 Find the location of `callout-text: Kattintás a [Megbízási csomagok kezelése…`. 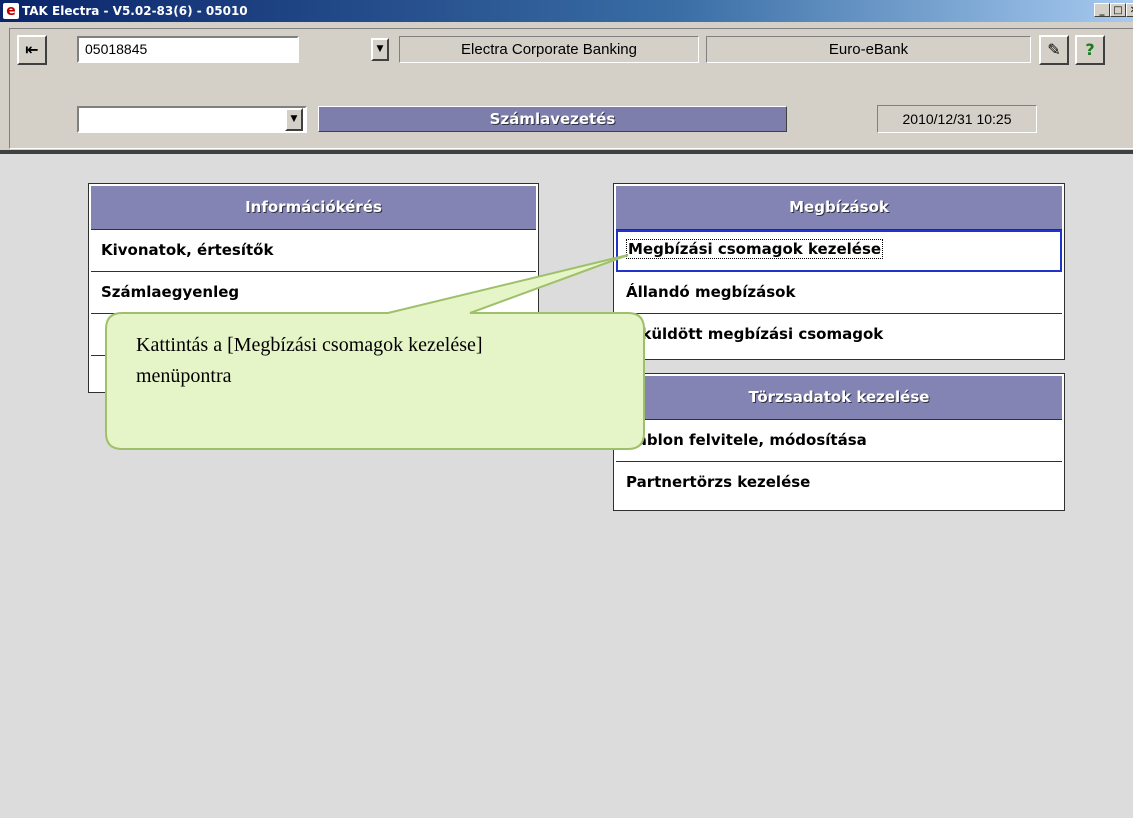

callout-text: Kattintás a [Megbízási csomagok kezelése… is located at coordinates (376, 361).